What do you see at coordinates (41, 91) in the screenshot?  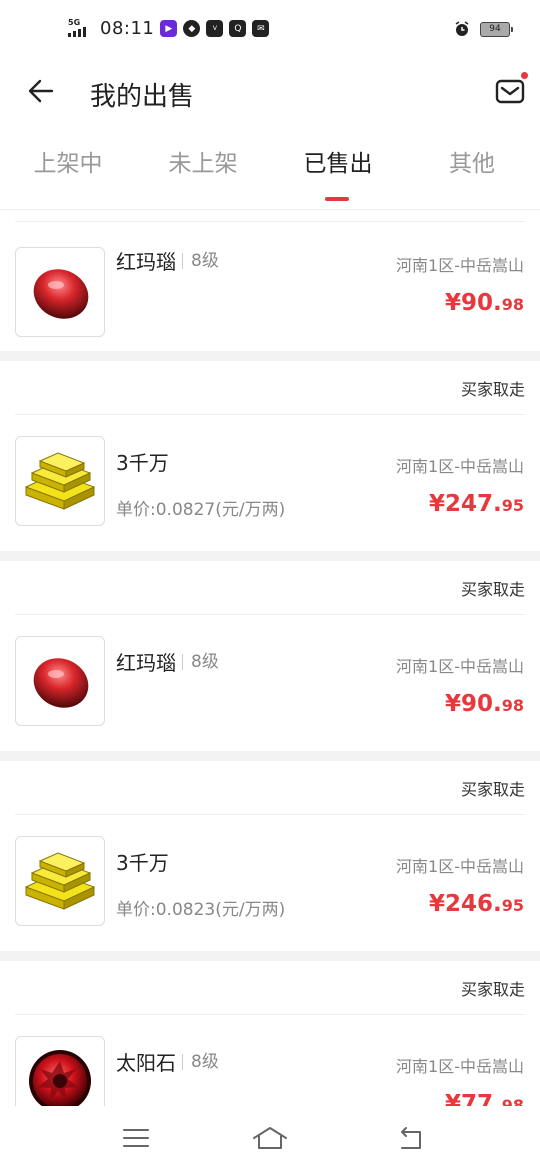 I see `back-arrow-icon` at bounding box center [41, 91].